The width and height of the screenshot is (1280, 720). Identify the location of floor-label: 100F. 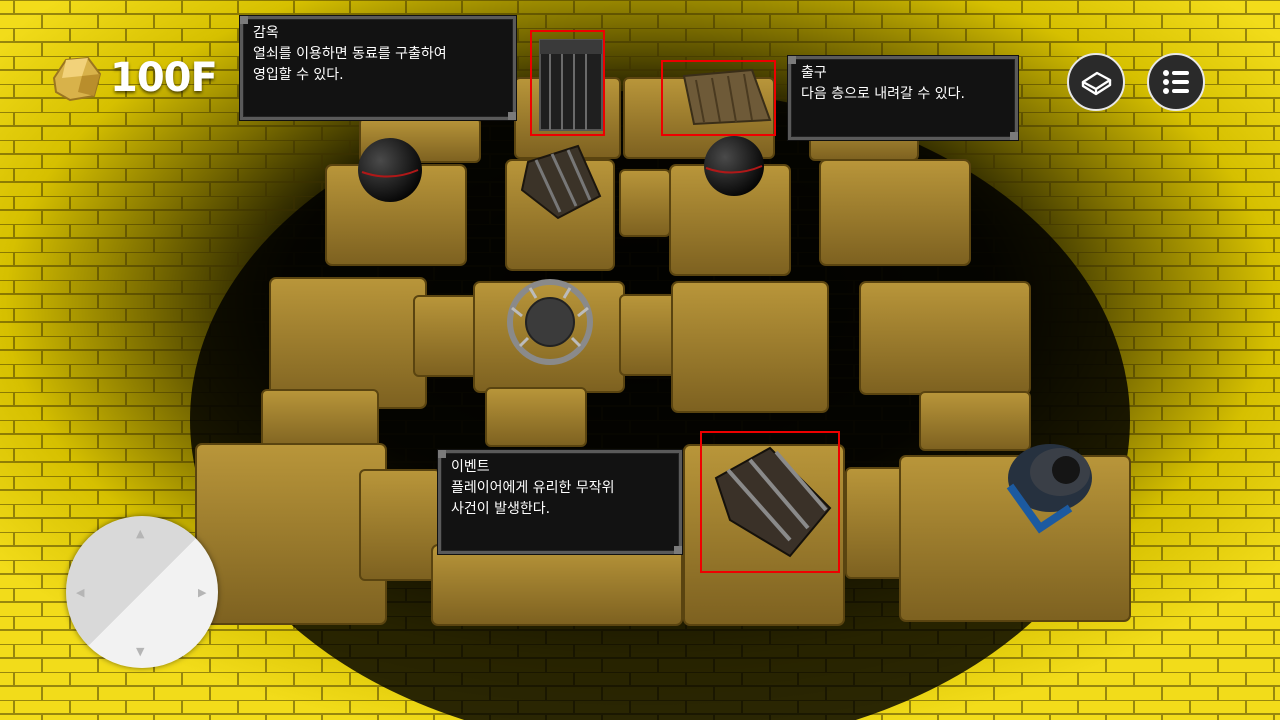
(164, 78).